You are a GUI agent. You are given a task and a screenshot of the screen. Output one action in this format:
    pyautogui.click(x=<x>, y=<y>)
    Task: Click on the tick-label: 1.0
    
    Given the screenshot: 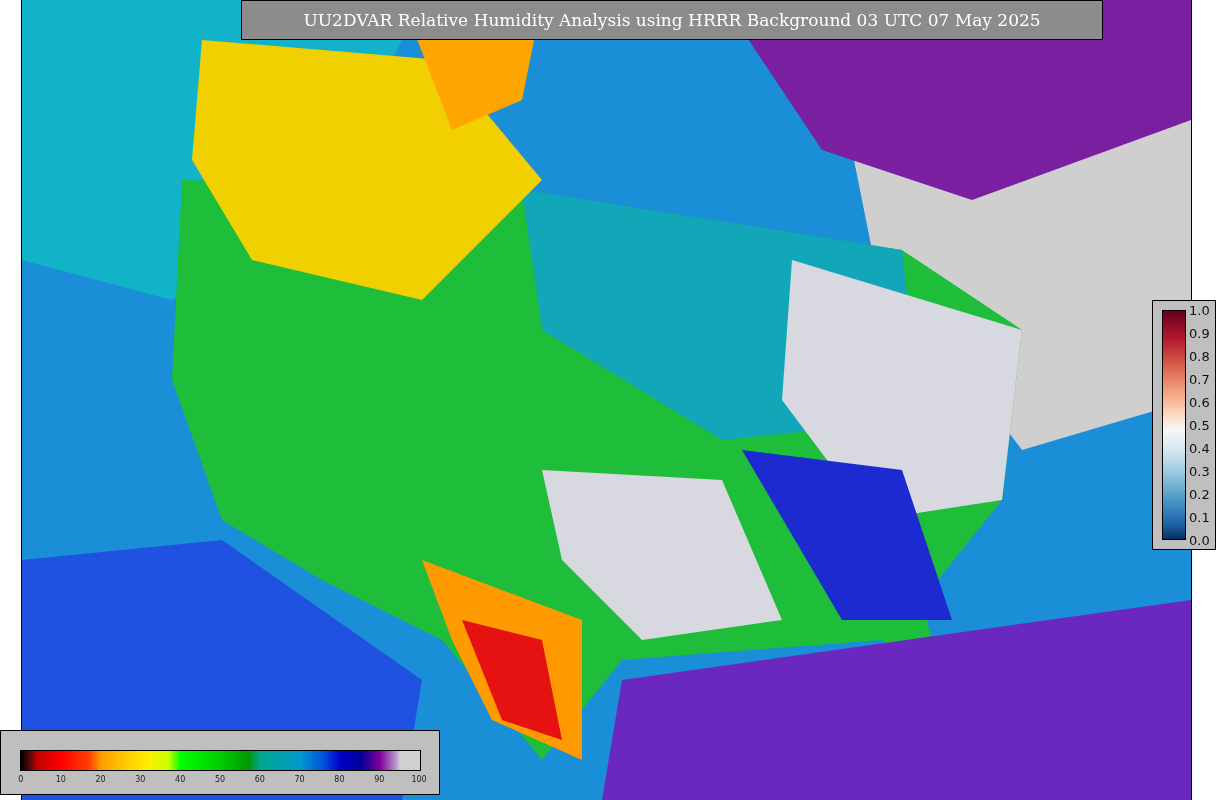 What is the action you would take?
    pyautogui.click(x=1199, y=311)
    